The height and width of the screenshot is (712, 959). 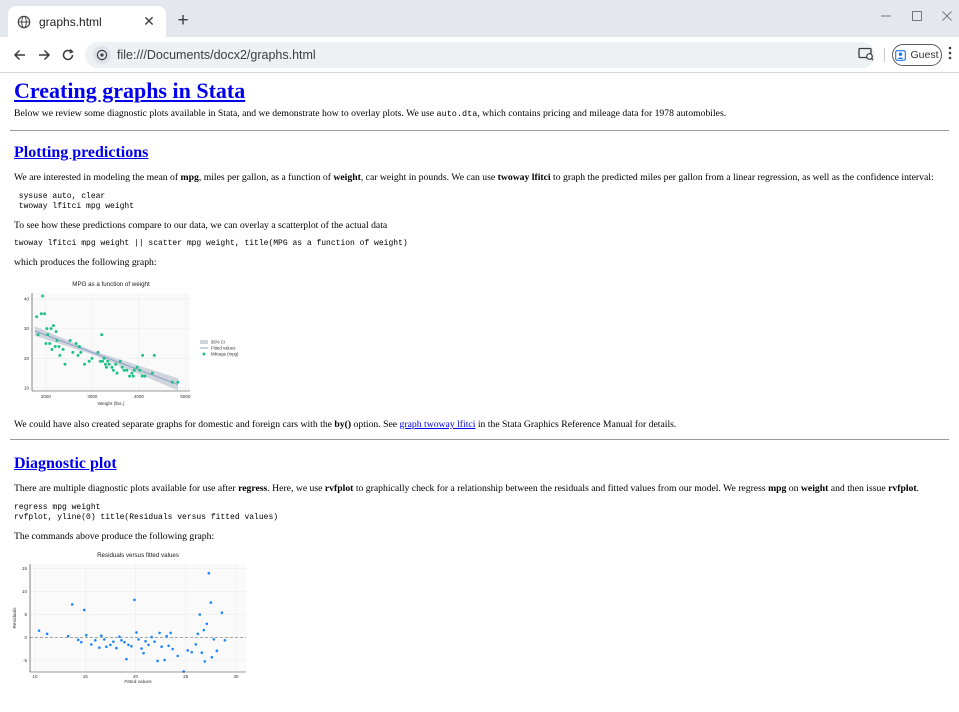 I want to click on page-title: Creating graphs in Stata, so click(x=479, y=90).